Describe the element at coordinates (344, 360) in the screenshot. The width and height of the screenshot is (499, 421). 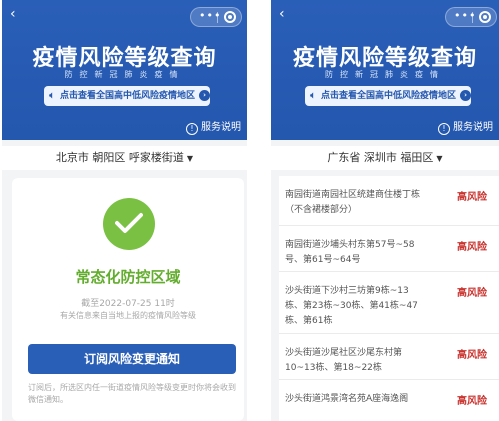
I see `risk-area-address: 沙头街道沙尾社区沙尾东村第10~13栋、第18~22栋` at that location.